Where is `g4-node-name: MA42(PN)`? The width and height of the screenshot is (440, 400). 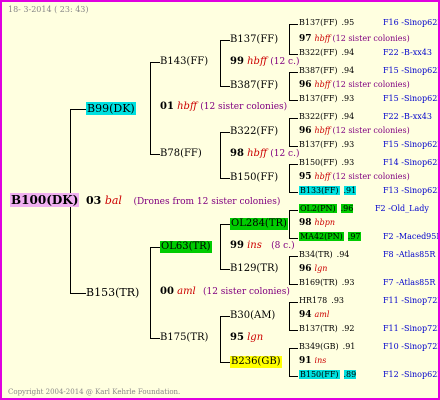 g4-node-name: MA42(PN) is located at coordinates (321, 236).